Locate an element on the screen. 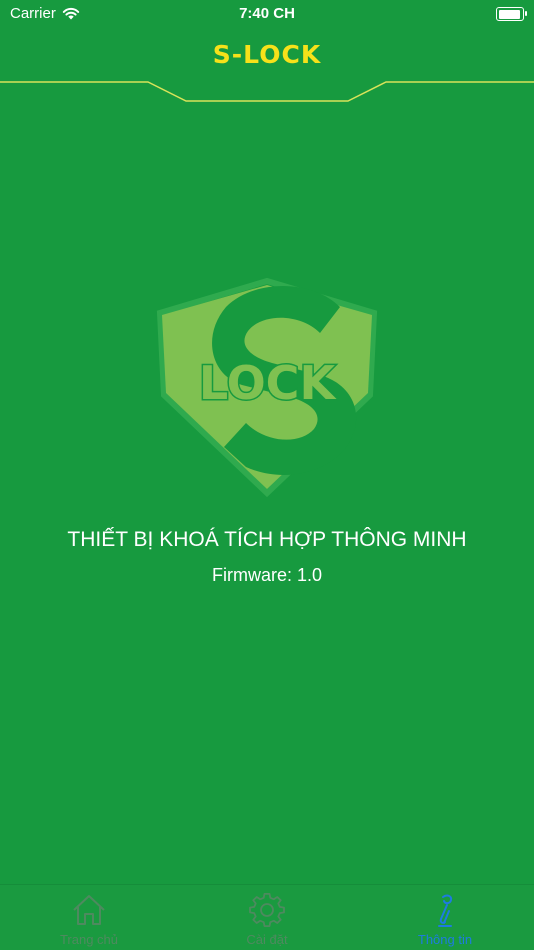 The width and height of the screenshot is (534, 950). tab-home: Trang chủ is located at coordinates (89, 917).